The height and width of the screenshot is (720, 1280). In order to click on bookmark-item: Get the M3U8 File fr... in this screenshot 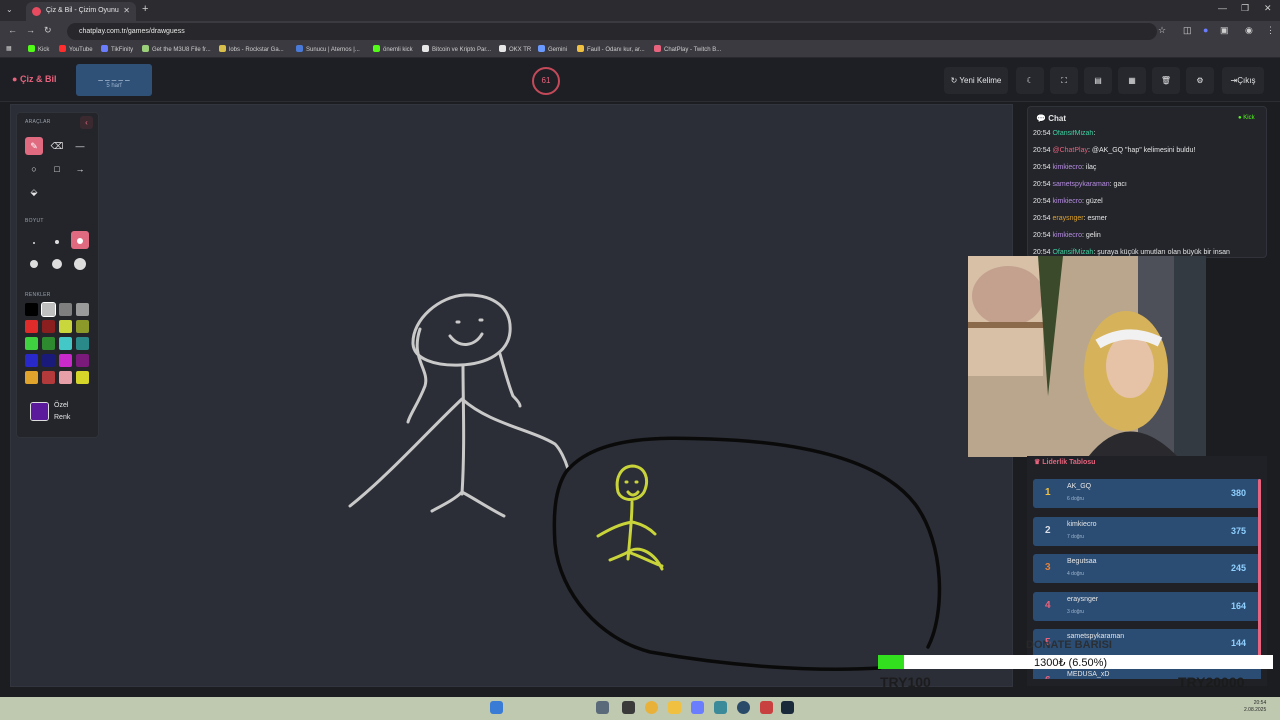, I will do `click(176, 49)`.